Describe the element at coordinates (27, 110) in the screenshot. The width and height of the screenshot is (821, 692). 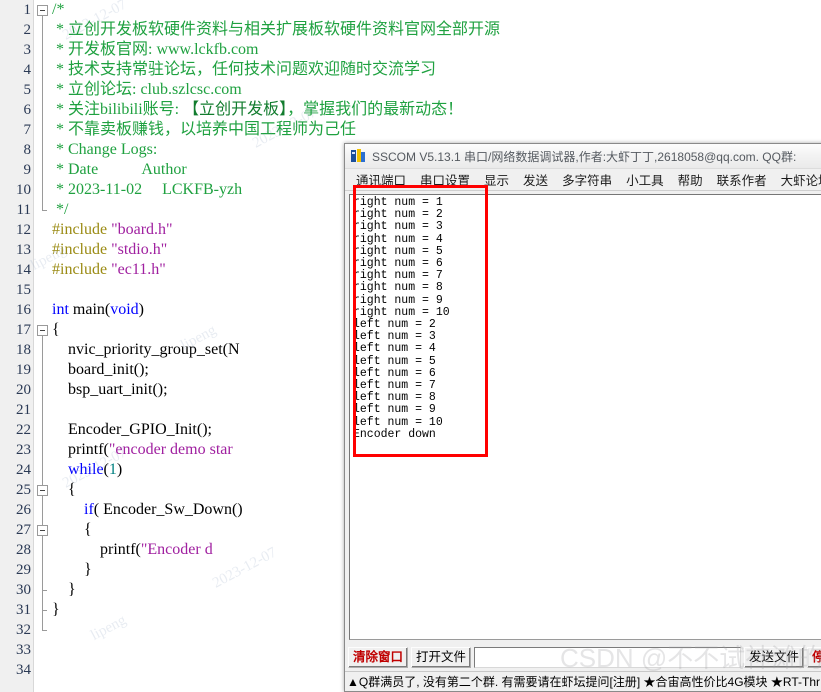
I see `line-number: 6` at that location.